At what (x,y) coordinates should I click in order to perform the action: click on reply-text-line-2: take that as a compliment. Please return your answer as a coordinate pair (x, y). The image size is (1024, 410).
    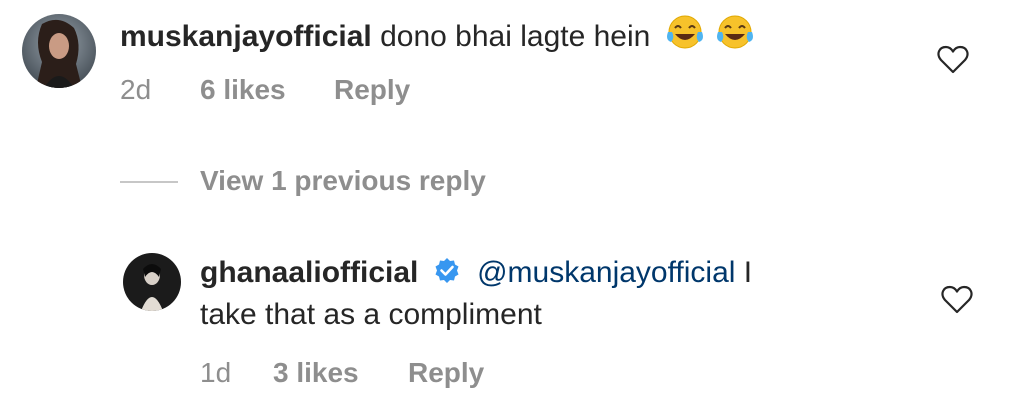
    Looking at the image, I should click on (371, 315).